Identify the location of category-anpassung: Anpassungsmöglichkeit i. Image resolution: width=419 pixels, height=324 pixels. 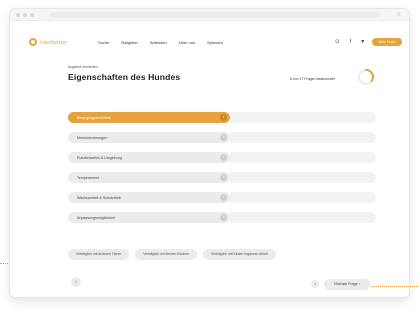
(149, 217).